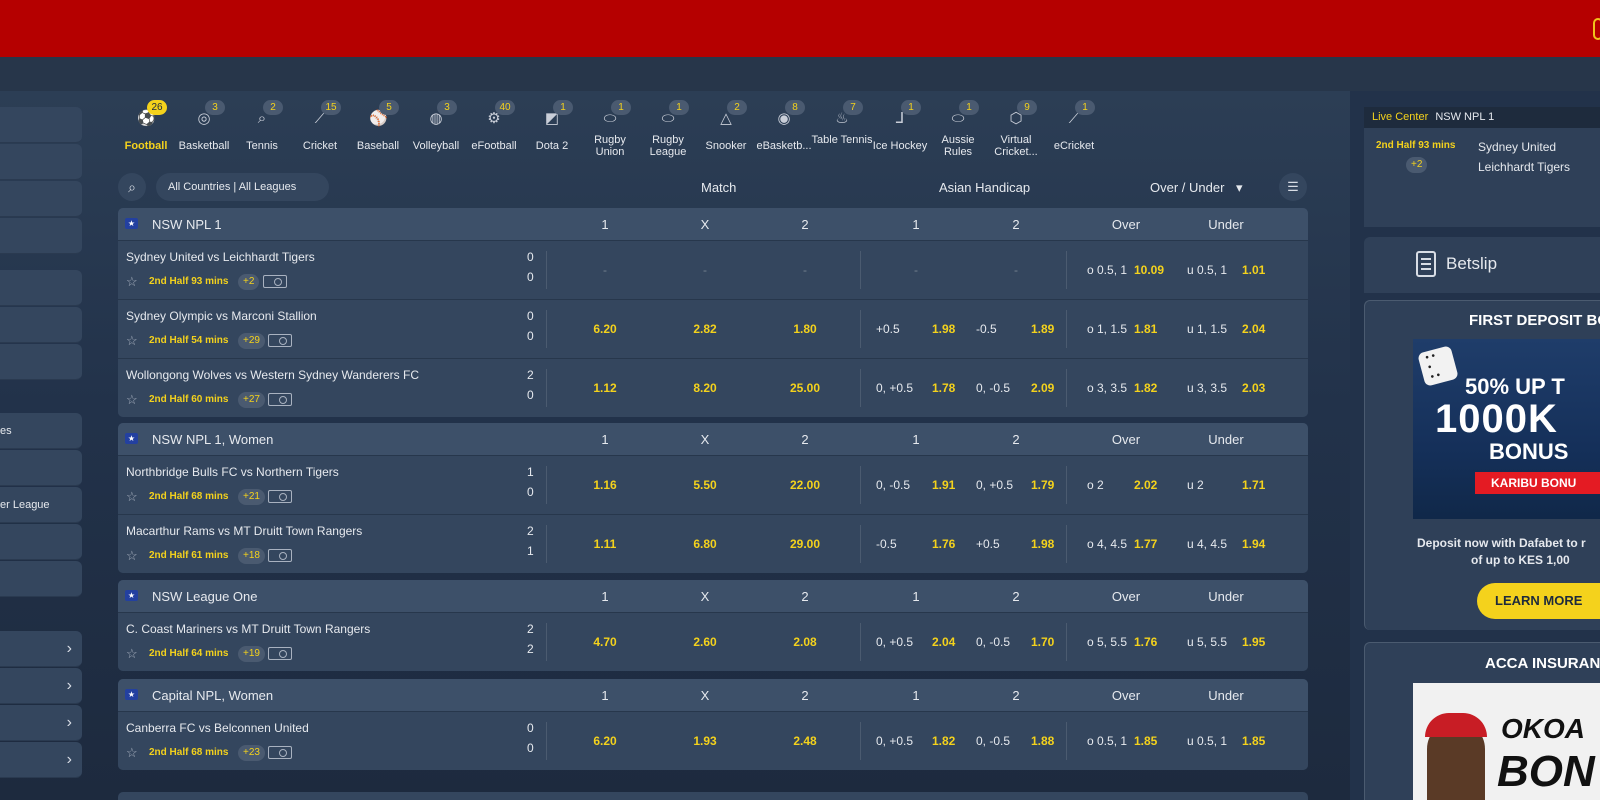 Image resolution: width=1600 pixels, height=800 pixels. I want to click on over-line: o 2, so click(1095, 485).